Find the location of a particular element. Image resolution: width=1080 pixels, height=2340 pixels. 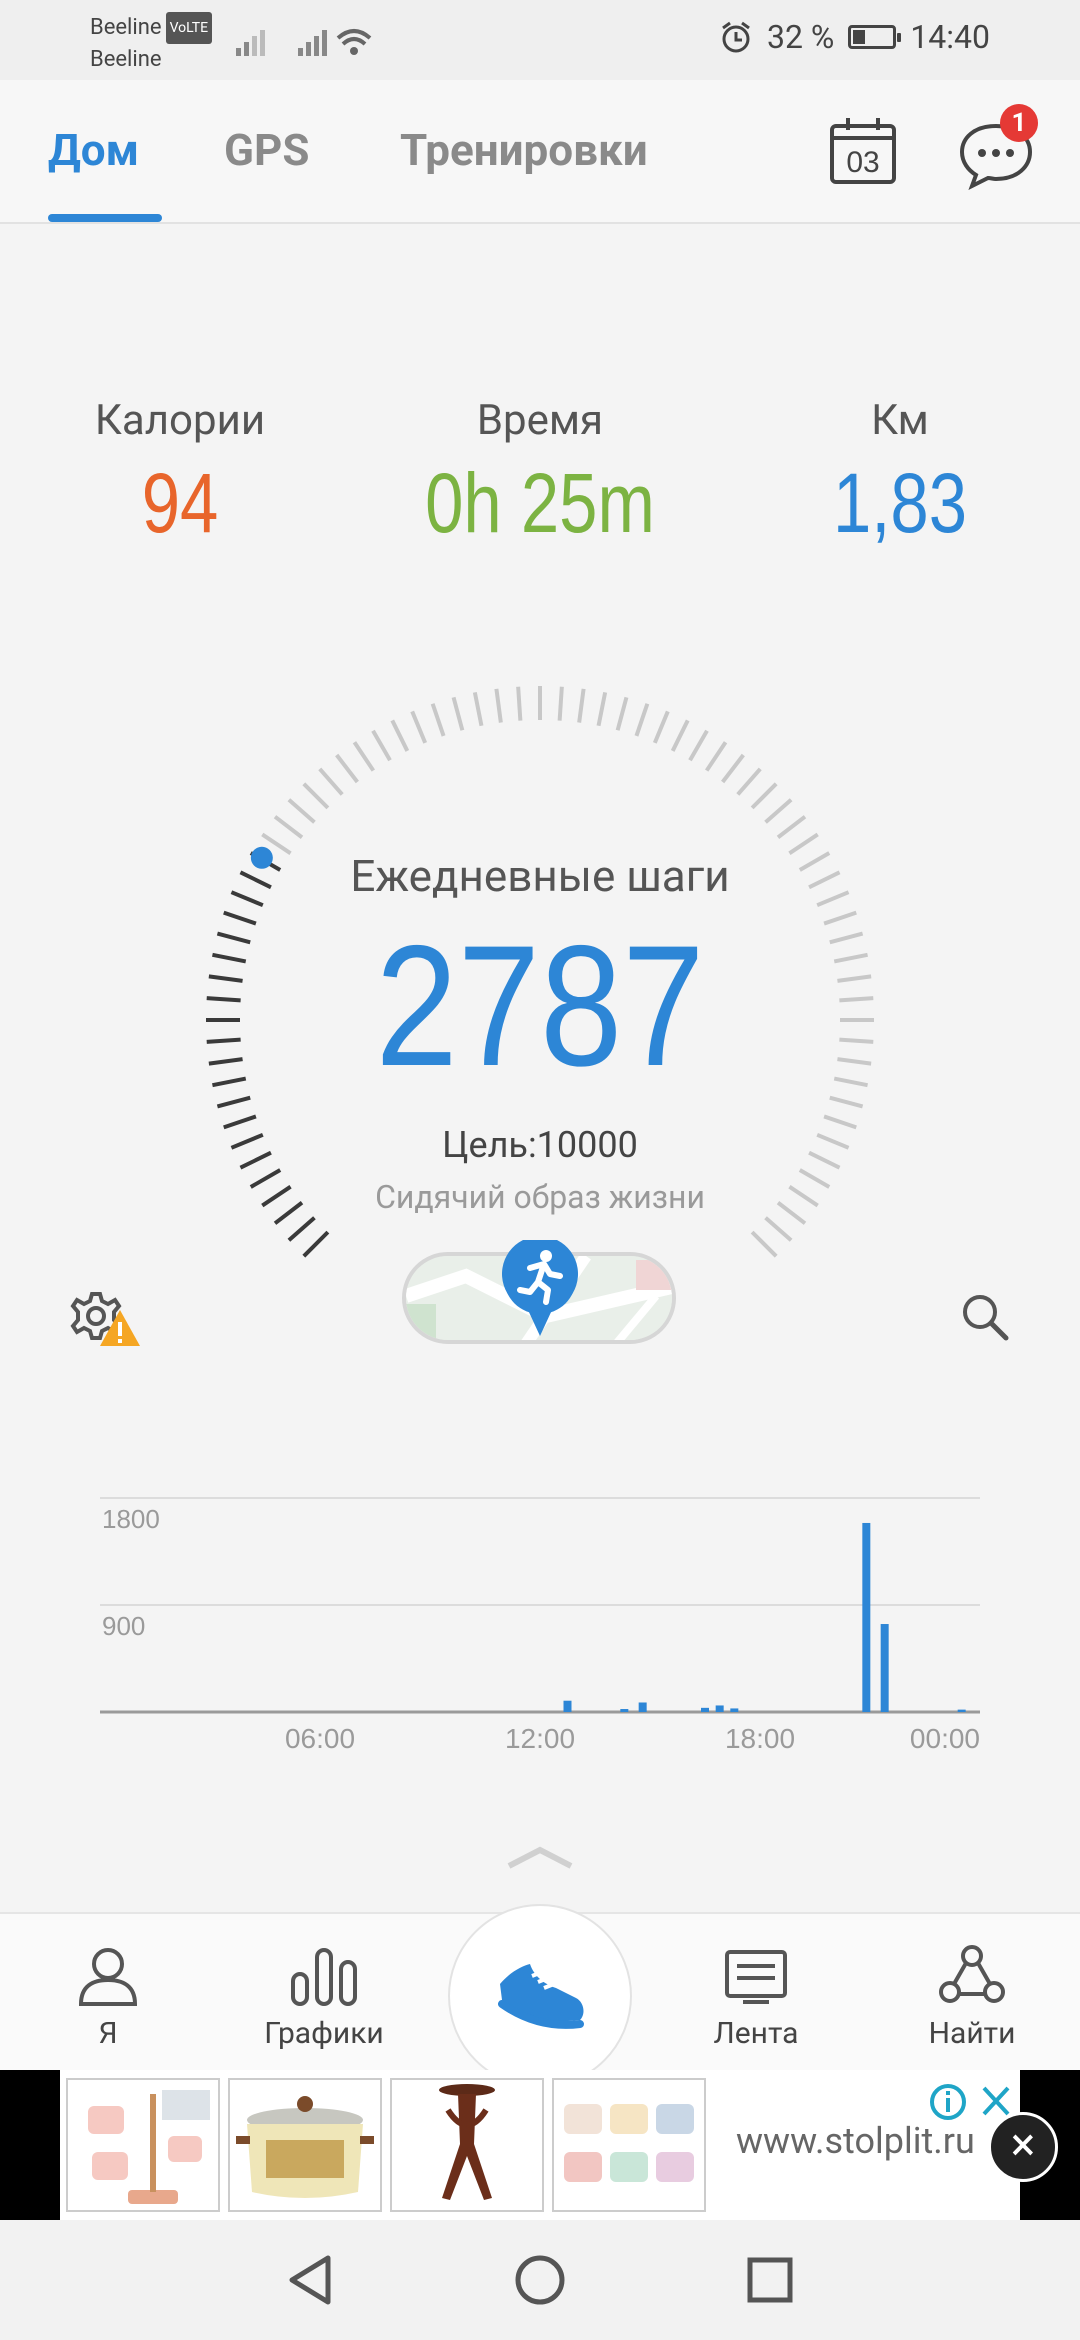

back-icon is located at coordinates (310, 2280).